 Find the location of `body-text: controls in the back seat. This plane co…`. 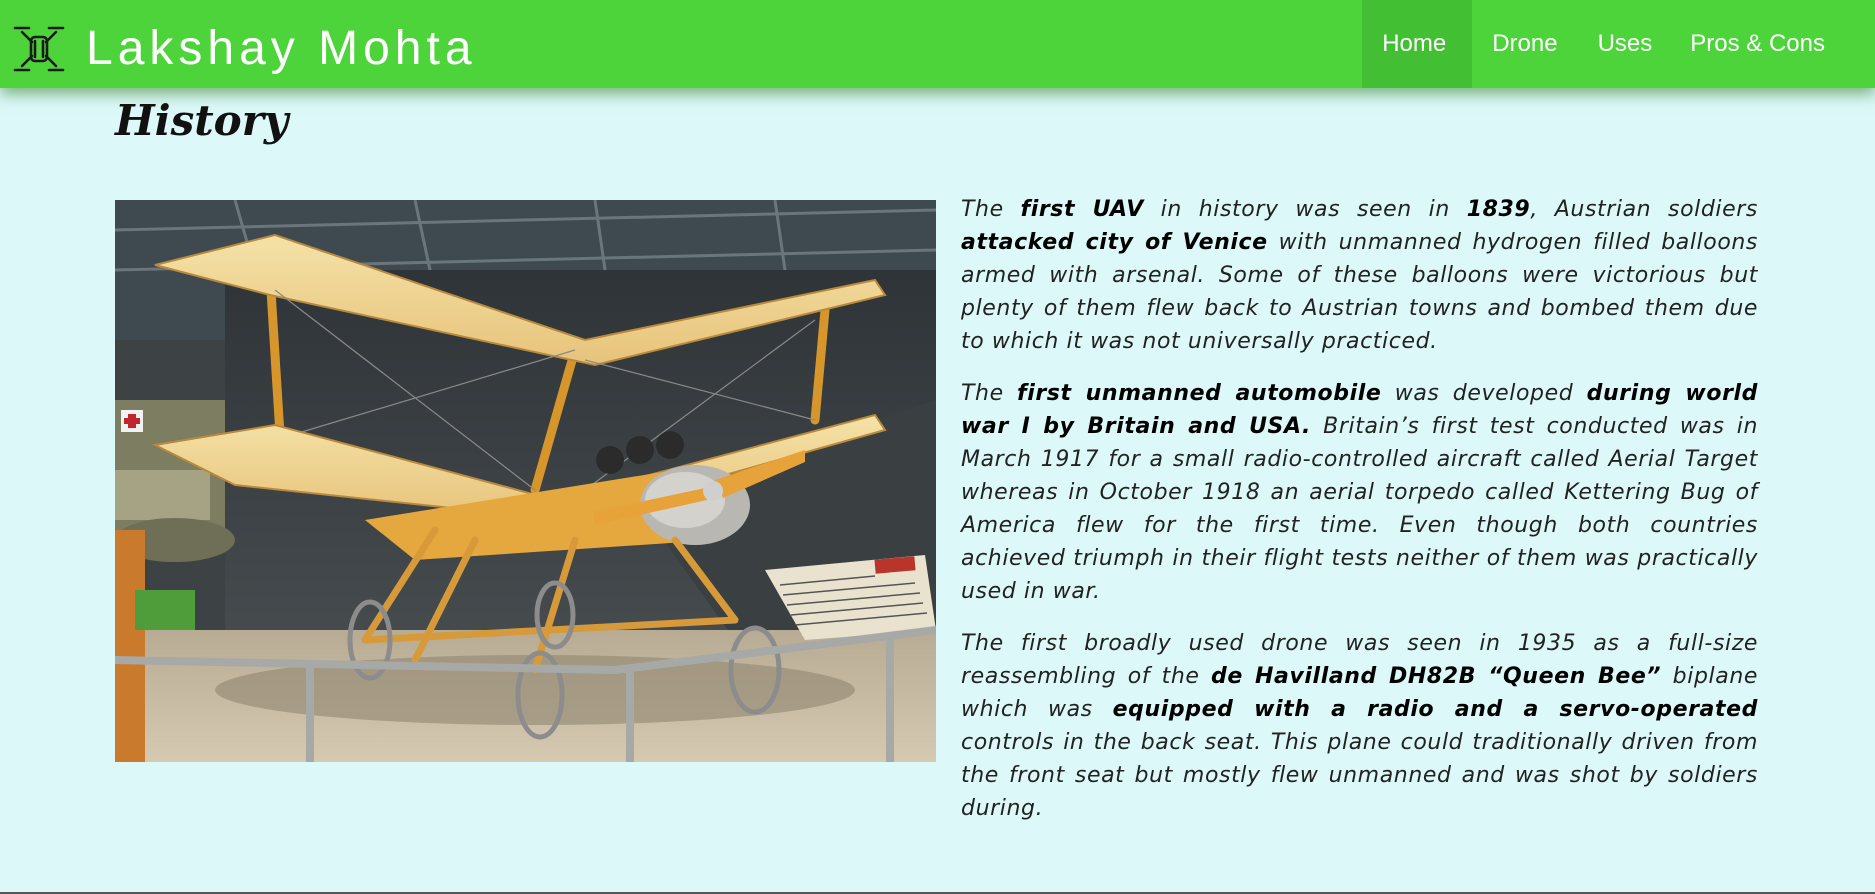

body-text: controls in the back seat. This plane co… is located at coordinates (1359, 775).